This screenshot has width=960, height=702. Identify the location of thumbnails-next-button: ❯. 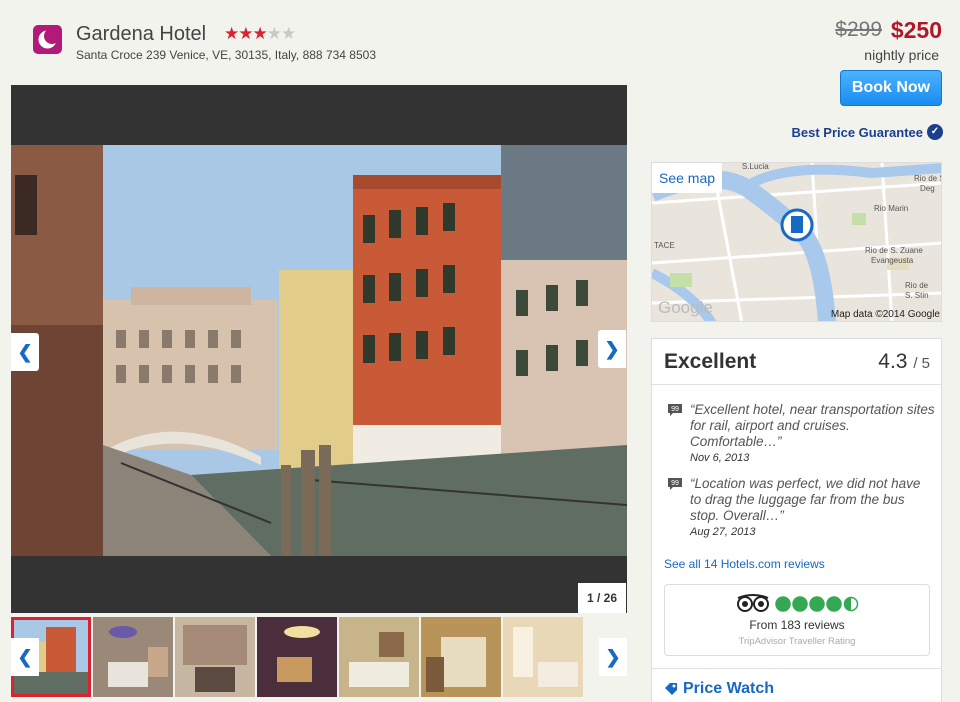
(613, 657).